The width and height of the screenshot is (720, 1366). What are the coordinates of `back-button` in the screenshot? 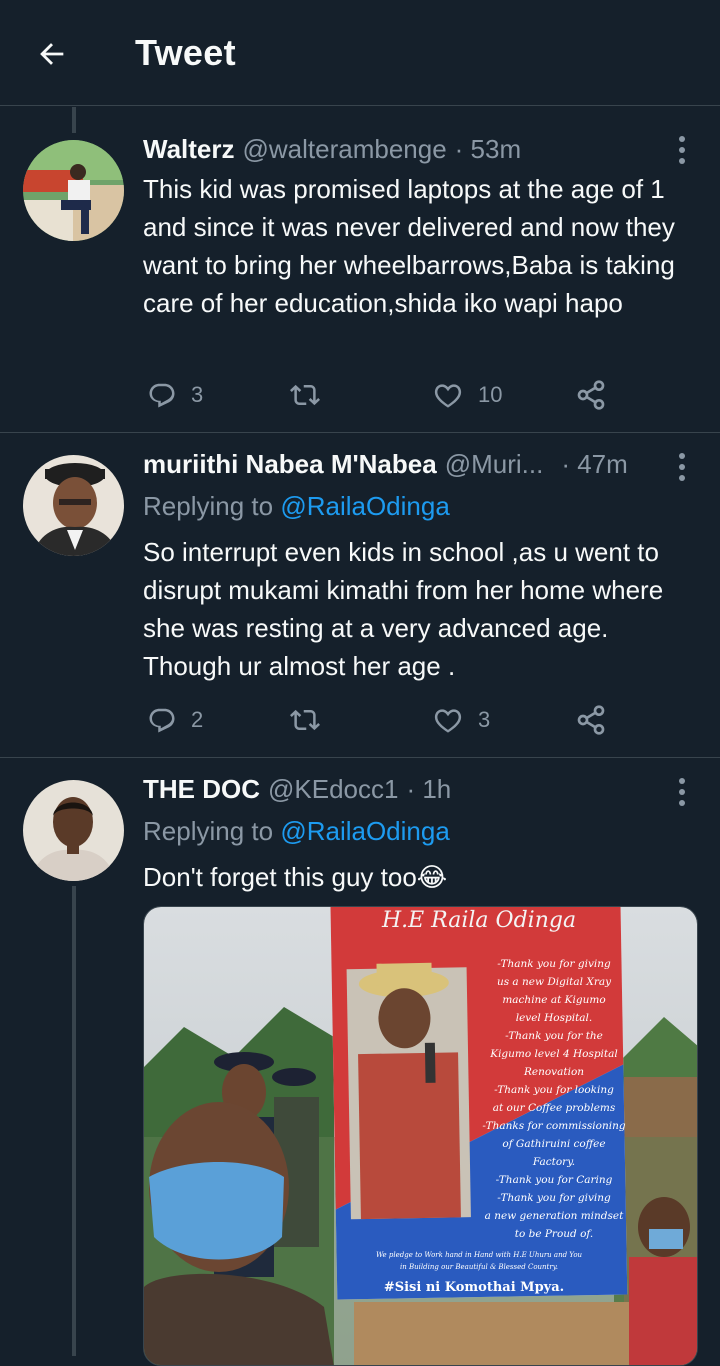 It's located at (52, 54).